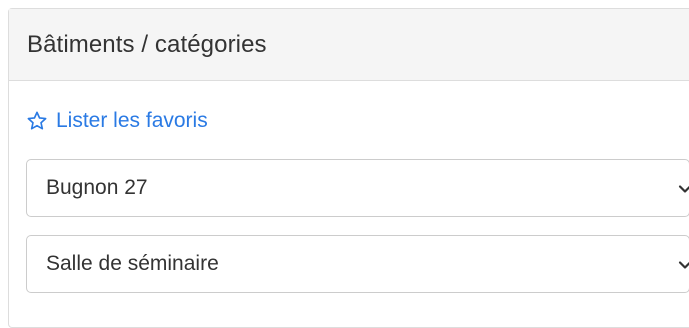 The width and height of the screenshot is (689, 328). What do you see at coordinates (147, 44) in the screenshot?
I see `panel-title: Bâtiments / catégories` at bounding box center [147, 44].